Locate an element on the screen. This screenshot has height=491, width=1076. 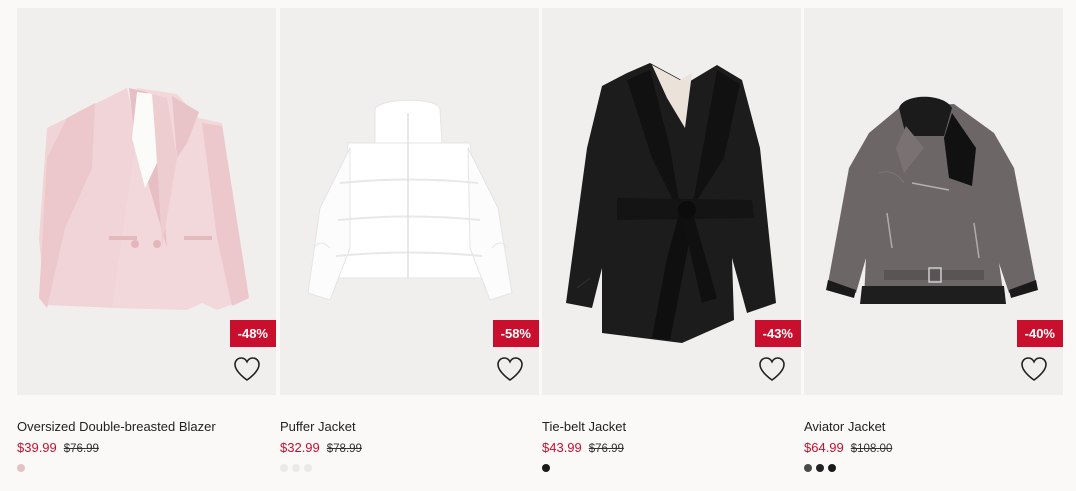
product-title: Puffer Jacket is located at coordinates (409, 426).